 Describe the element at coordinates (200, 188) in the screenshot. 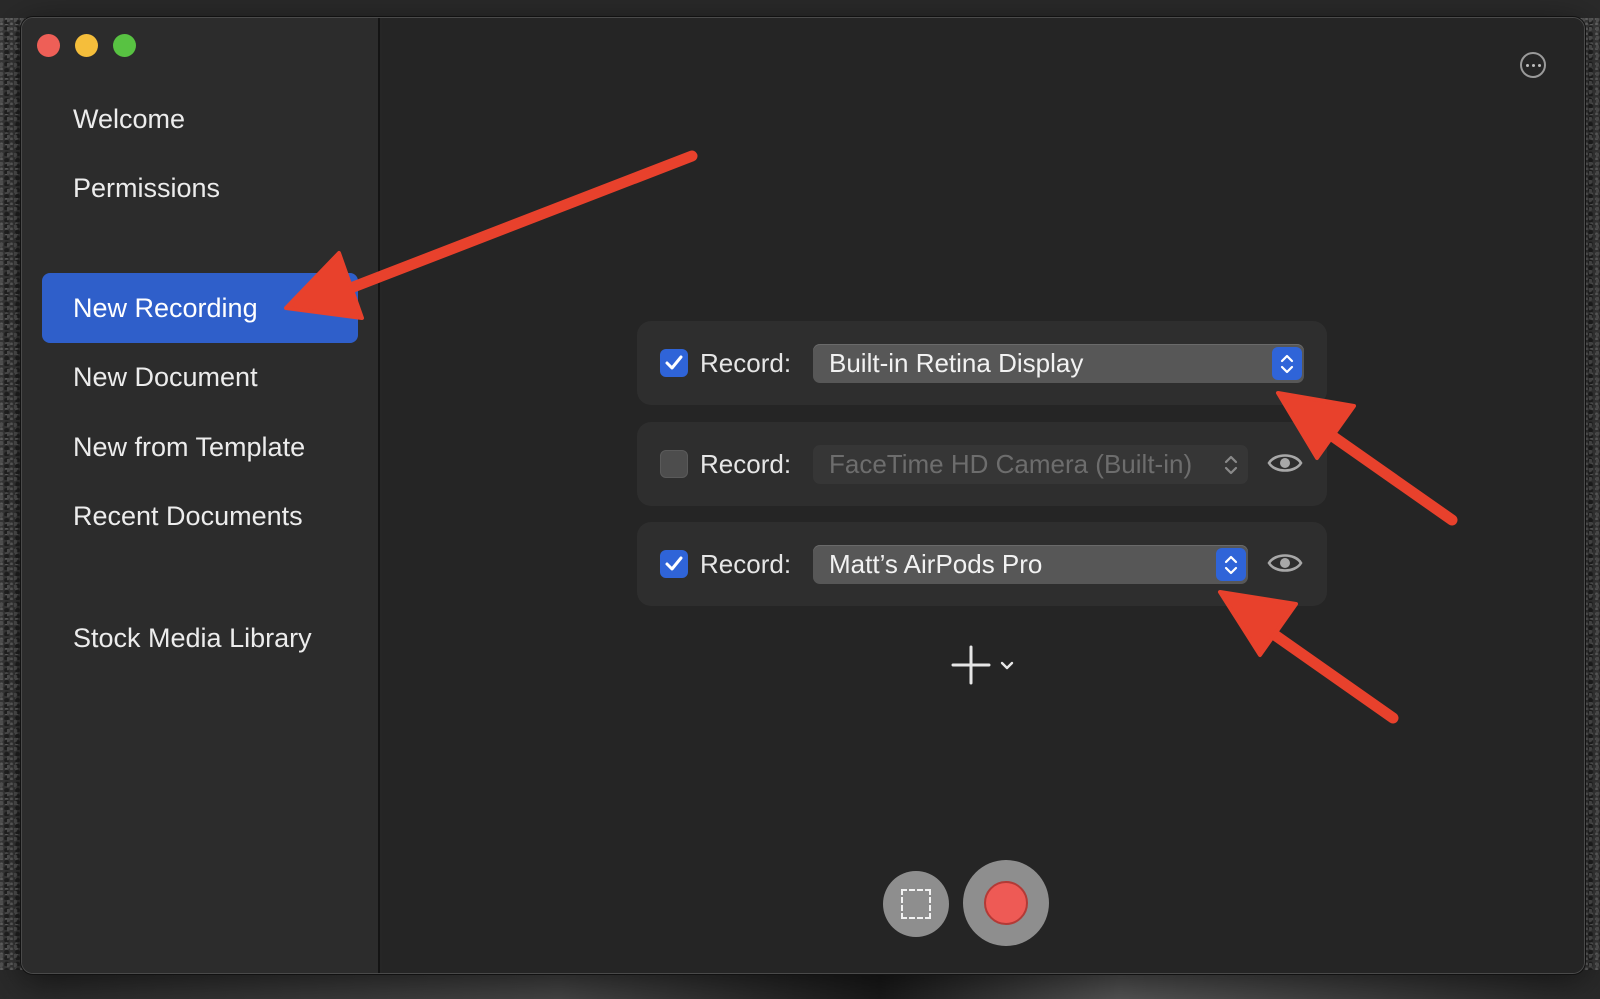

I see `sidebar-item-permissions: Permissions` at that location.